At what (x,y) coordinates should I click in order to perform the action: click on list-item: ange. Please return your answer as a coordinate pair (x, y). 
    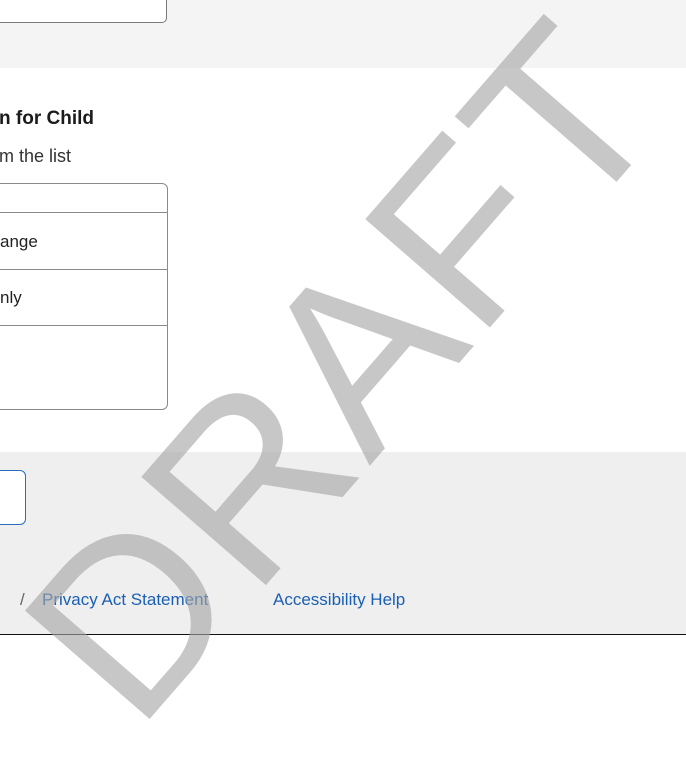
    Looking at the image, I should click on (83, 241).